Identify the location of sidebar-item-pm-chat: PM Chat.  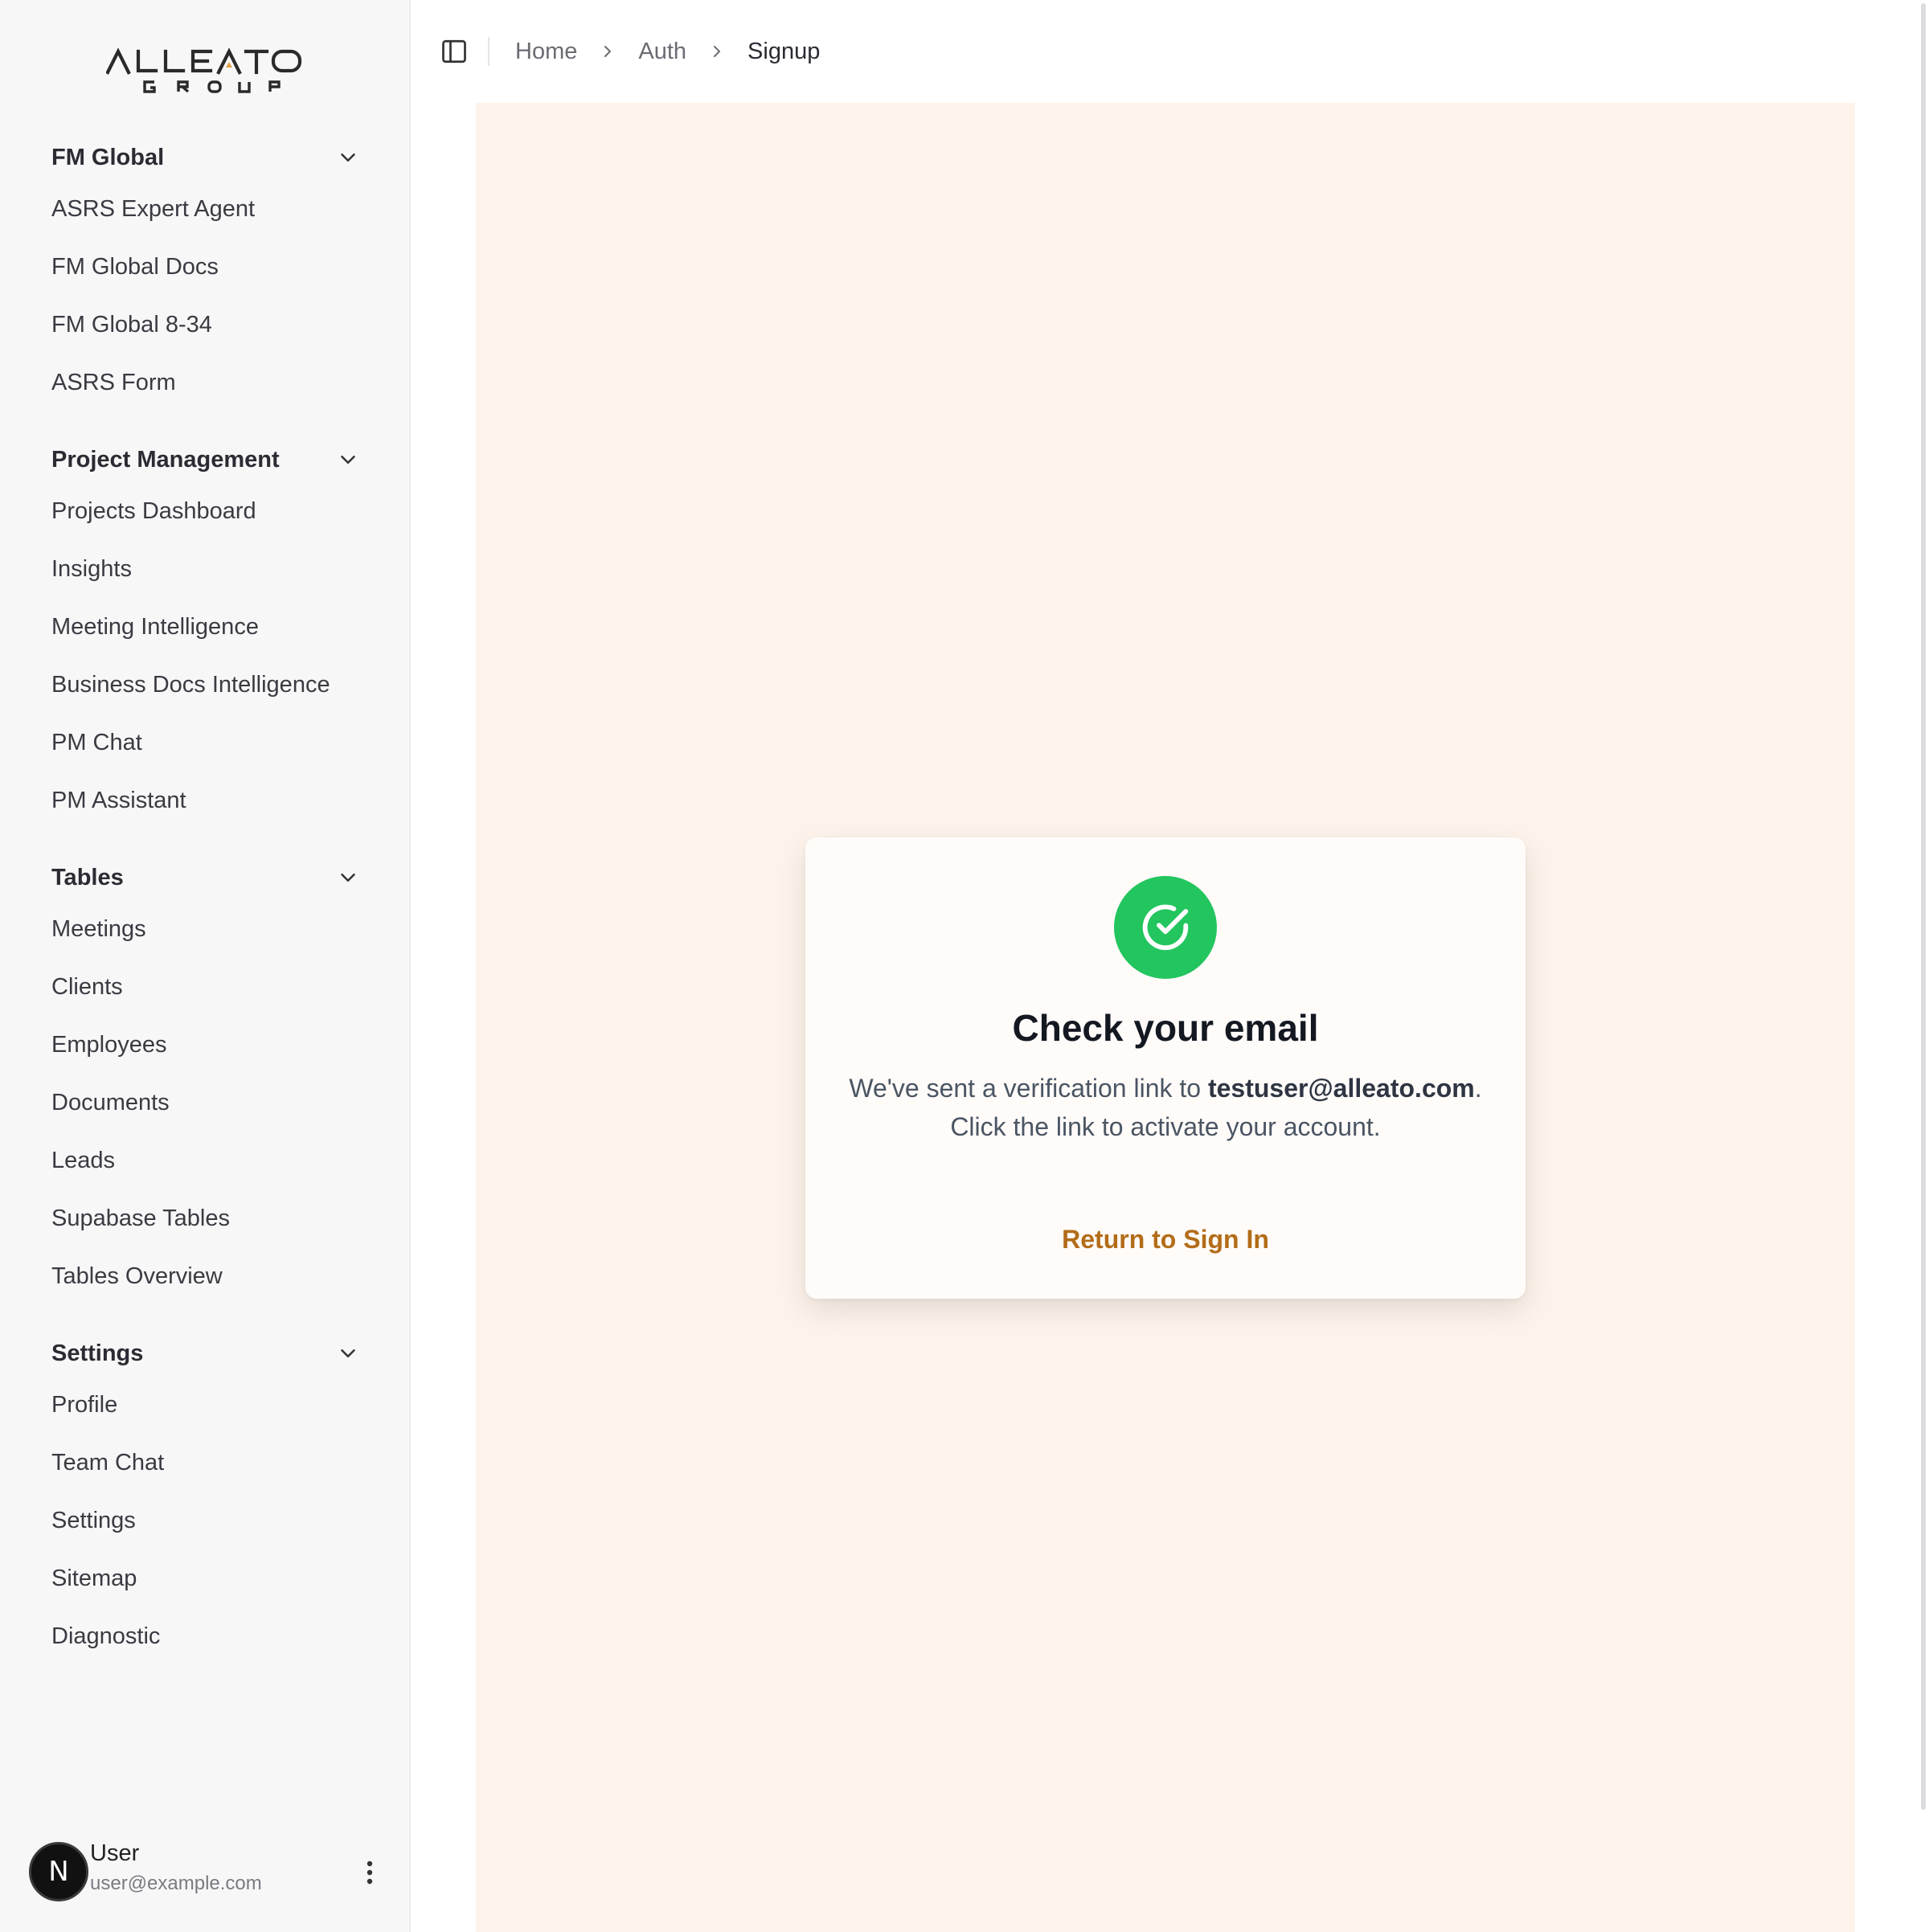
(212, 742).